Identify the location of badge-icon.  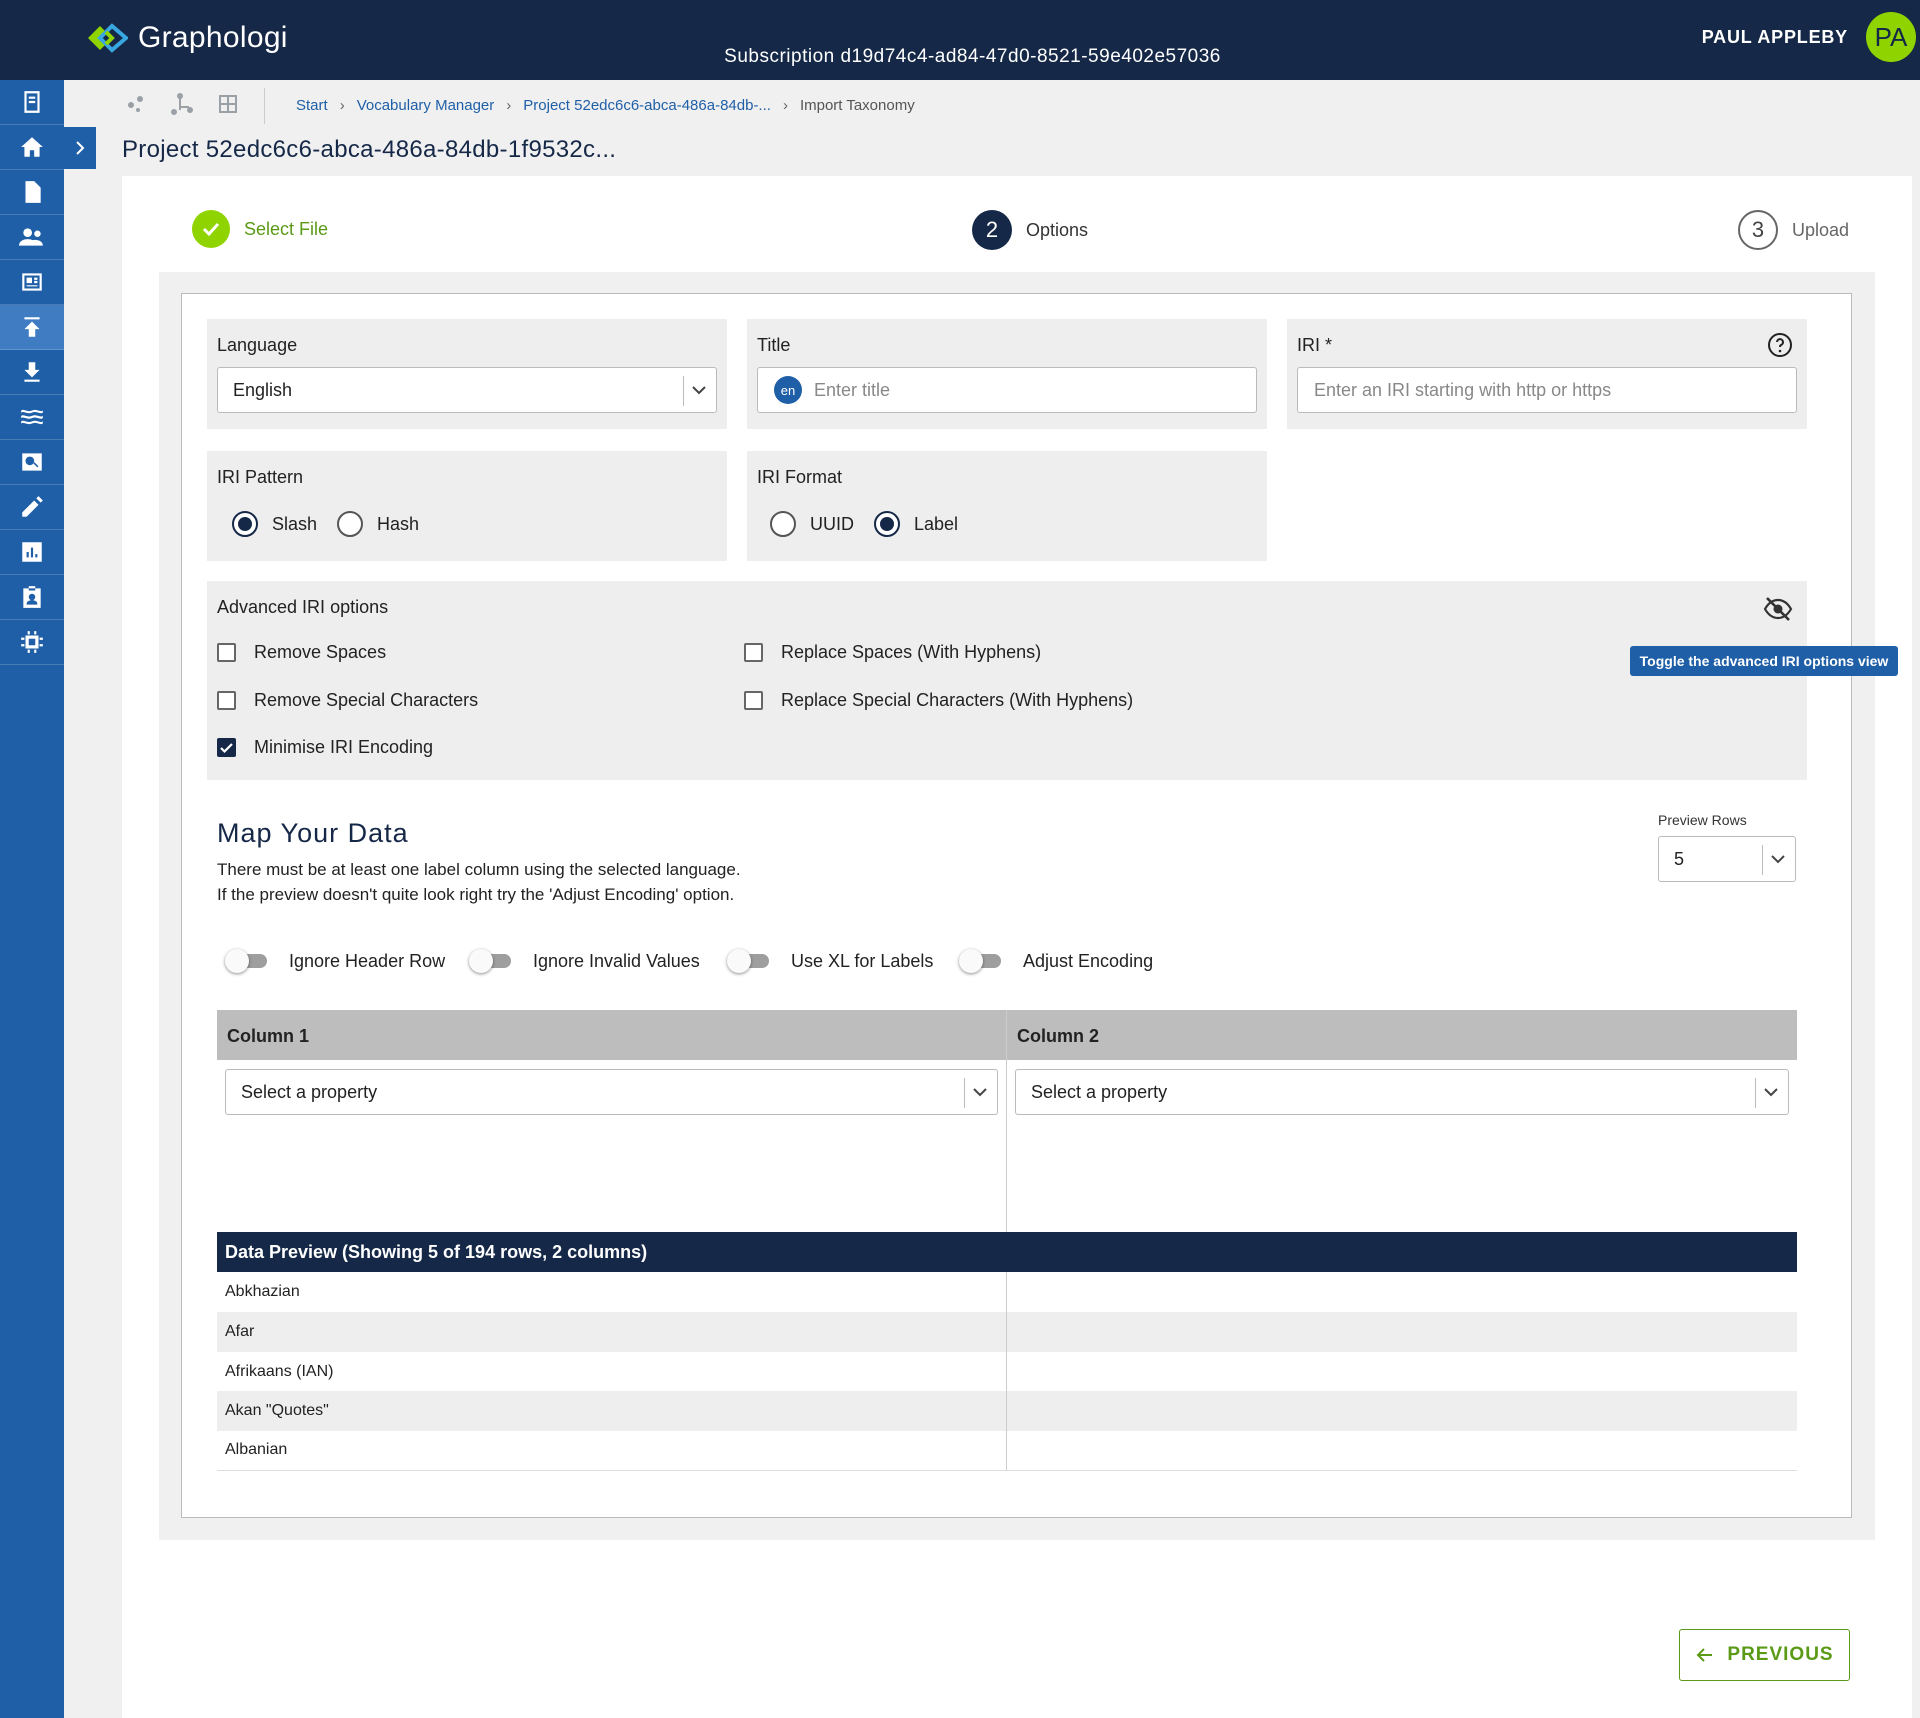
(32, 597).